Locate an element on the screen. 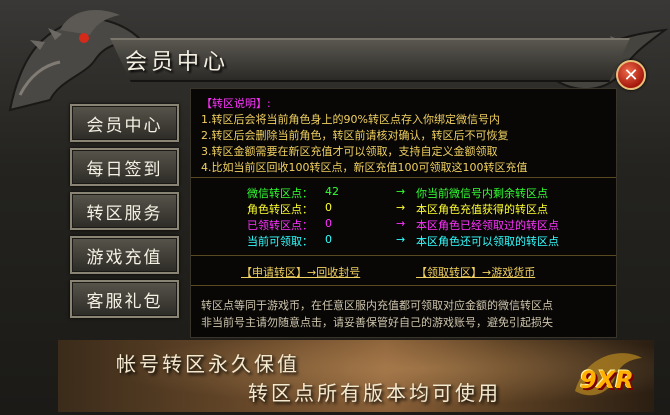  close-icon: ✕ is located at coordinates (631, 75).